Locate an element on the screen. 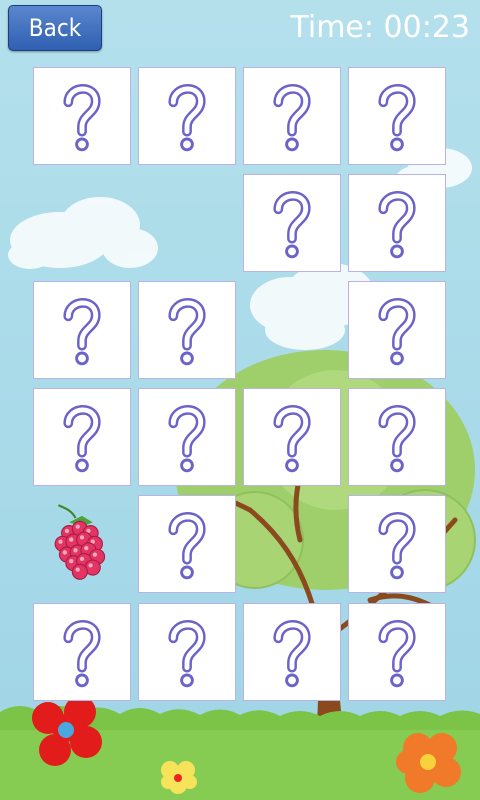 This screenshot has height=800, width=480. timer-label: Time: 00:23 is located at coordinates (380, 27).